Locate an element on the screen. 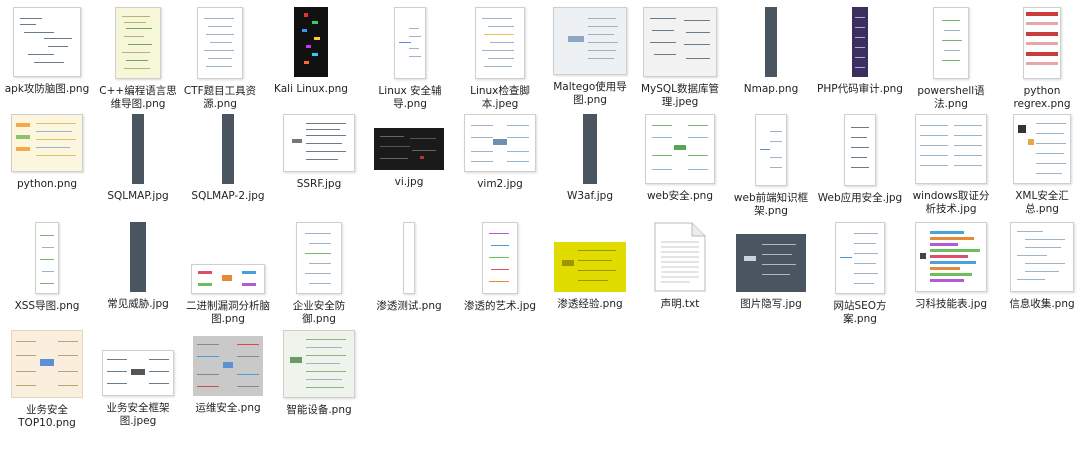  file-tile: SSRF.jpg is located at coordinates (319, 152).